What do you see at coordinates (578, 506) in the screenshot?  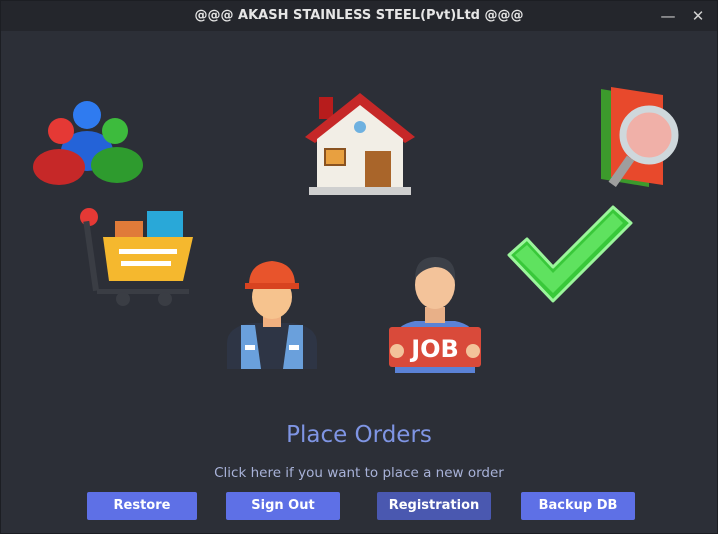 I see `backup-db-button: Backup DB` at bounding box center [578, 506].